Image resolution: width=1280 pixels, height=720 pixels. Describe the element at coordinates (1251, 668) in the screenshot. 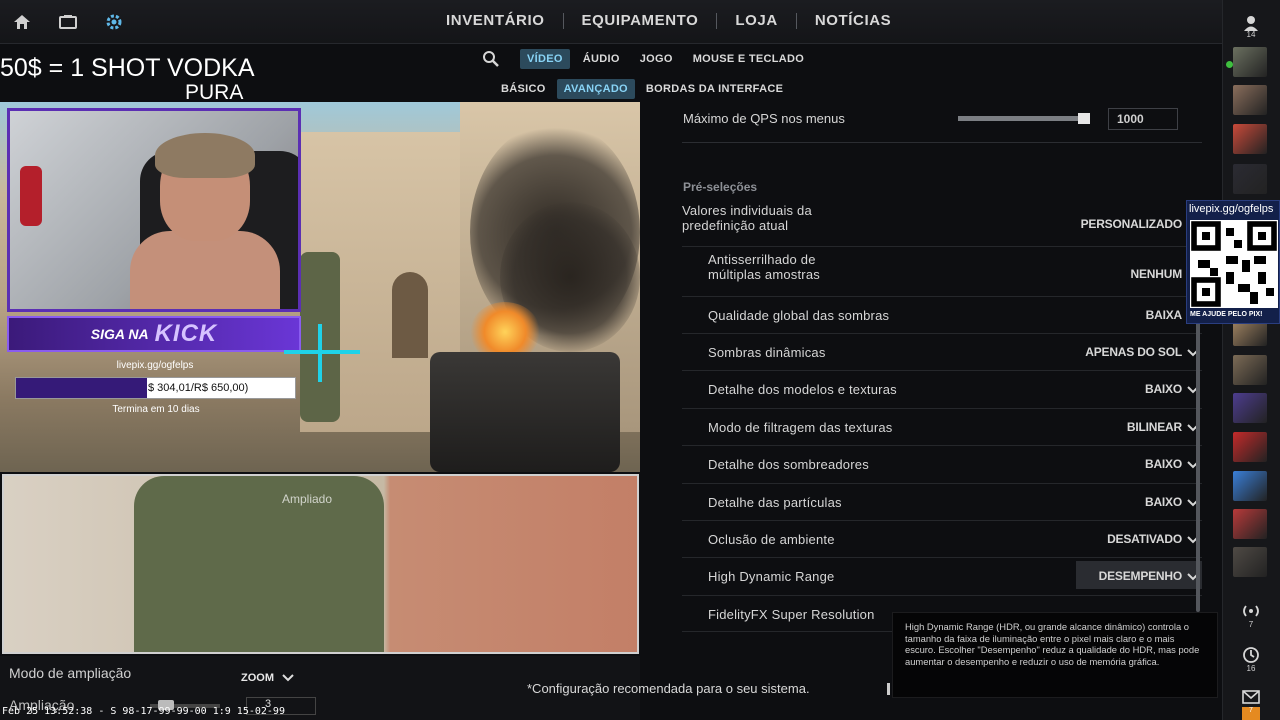

I see `history-count: 16` at that location.